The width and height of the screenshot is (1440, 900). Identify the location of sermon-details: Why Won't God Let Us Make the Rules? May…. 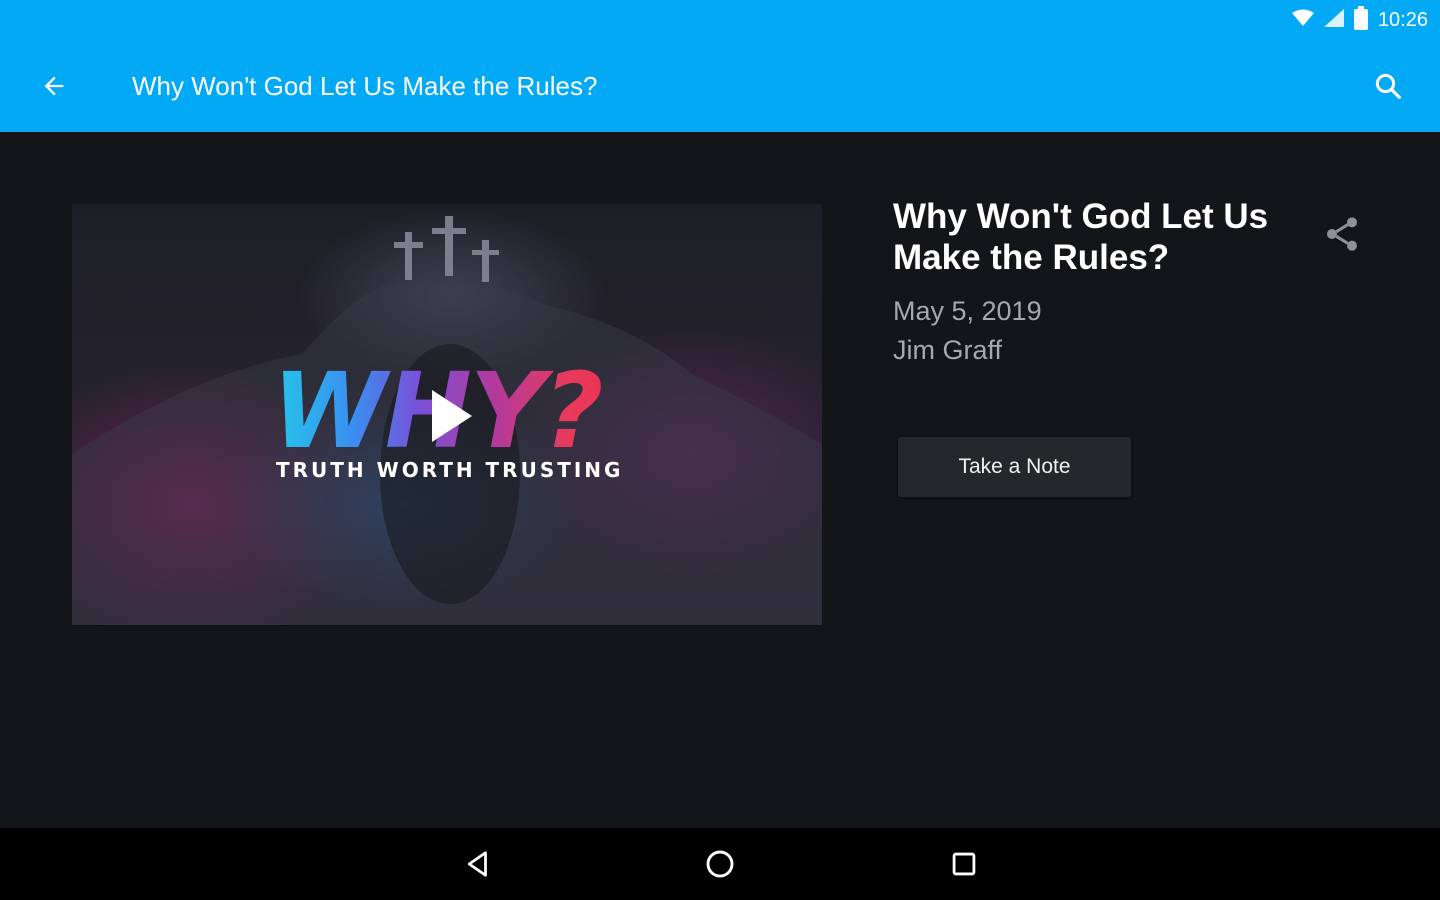
(1088, 283).